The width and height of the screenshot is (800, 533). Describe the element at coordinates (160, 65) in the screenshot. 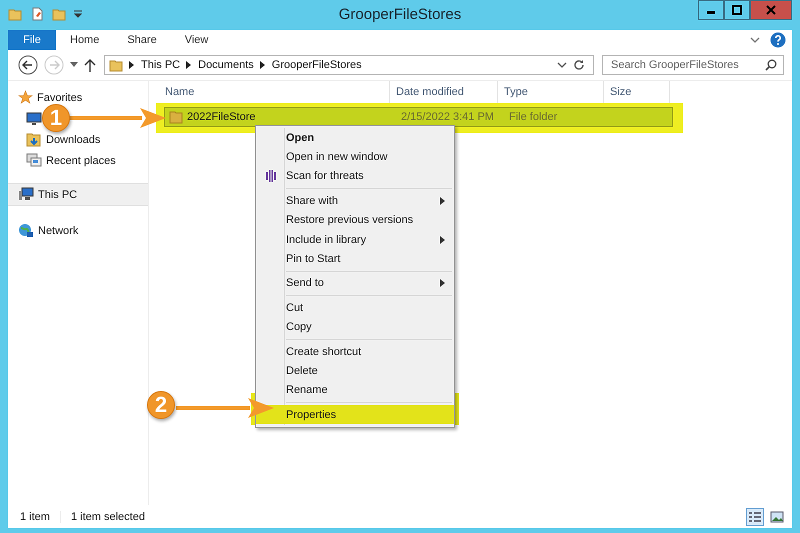

I see `breadcrumb: This PC` at that location.